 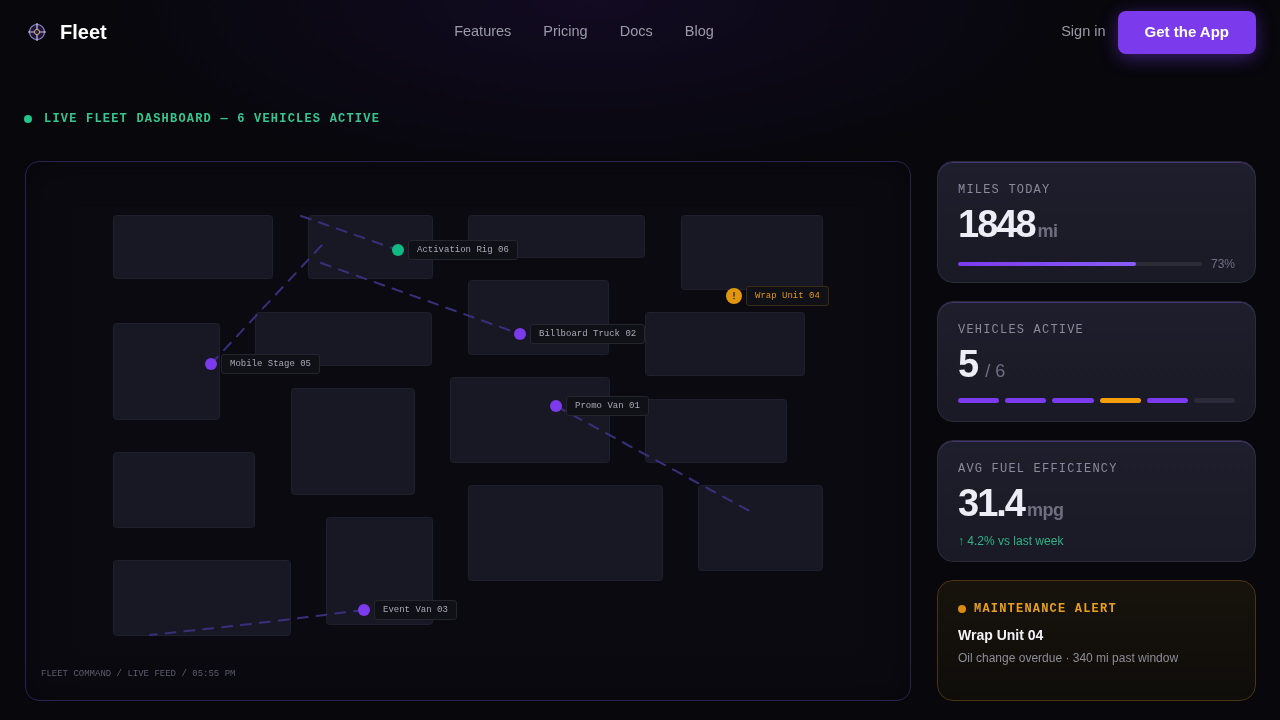 What do you see at coordinates (1047, 231) in the screenshot?
I see `stat-unit: mi` at bounding box center [1047, 231].